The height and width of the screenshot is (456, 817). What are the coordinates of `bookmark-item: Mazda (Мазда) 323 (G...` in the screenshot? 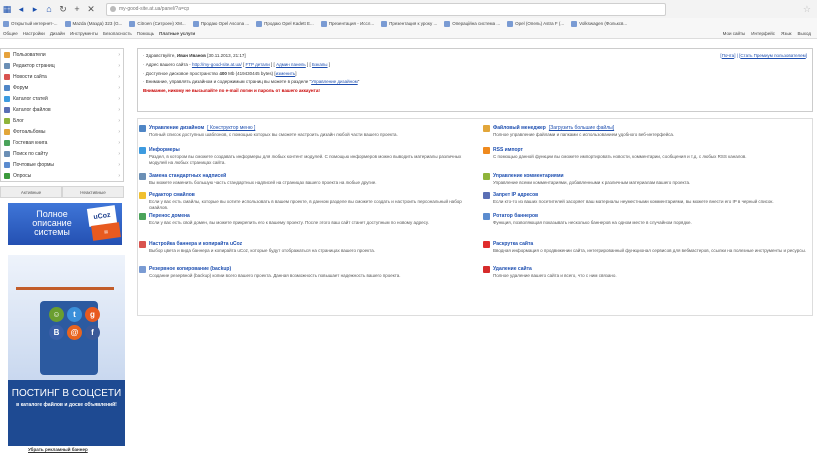 It's located at (93, 23).